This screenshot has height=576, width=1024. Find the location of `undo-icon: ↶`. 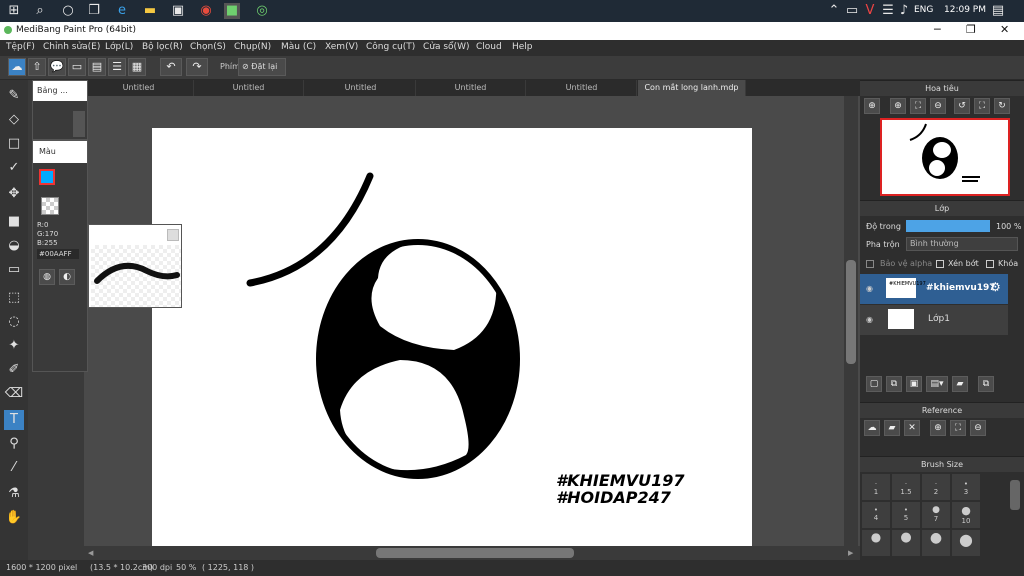

undo-icon: ↶ is located at coordinates (171, 67).